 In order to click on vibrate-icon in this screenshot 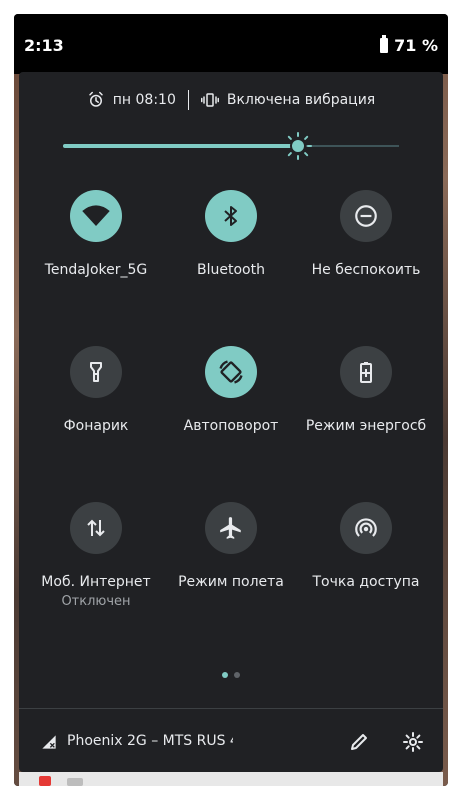, I will do `click(209, 100)`.